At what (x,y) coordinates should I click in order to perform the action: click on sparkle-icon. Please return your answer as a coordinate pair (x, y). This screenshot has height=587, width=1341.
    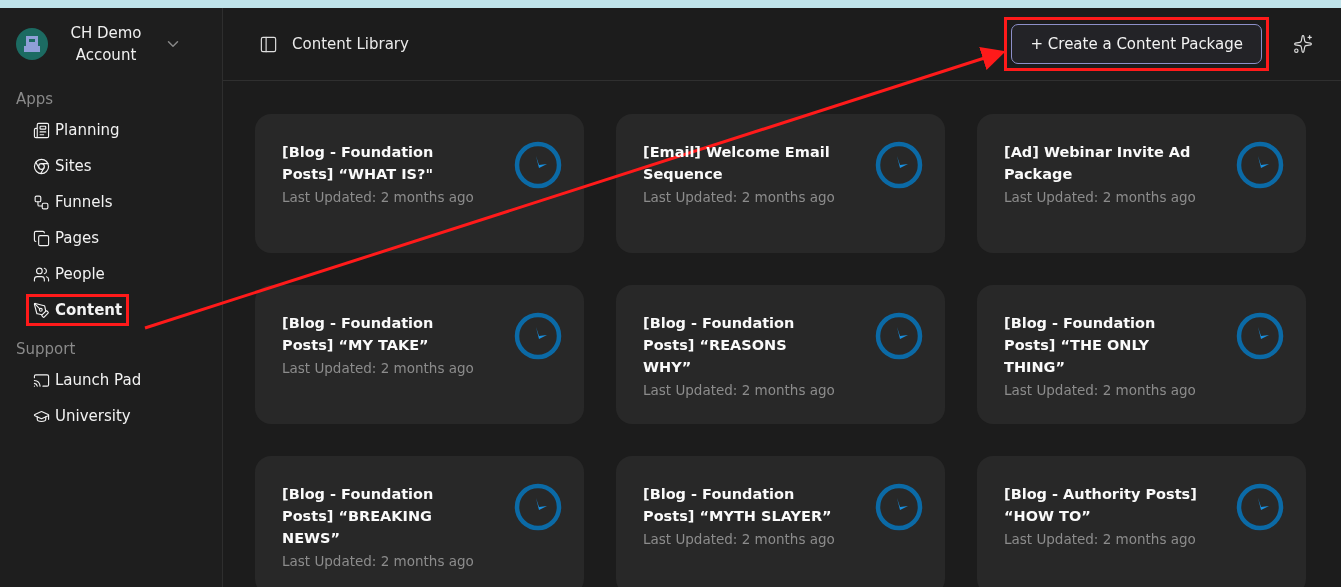
    Looking at the image, I should click on (1303, 44).